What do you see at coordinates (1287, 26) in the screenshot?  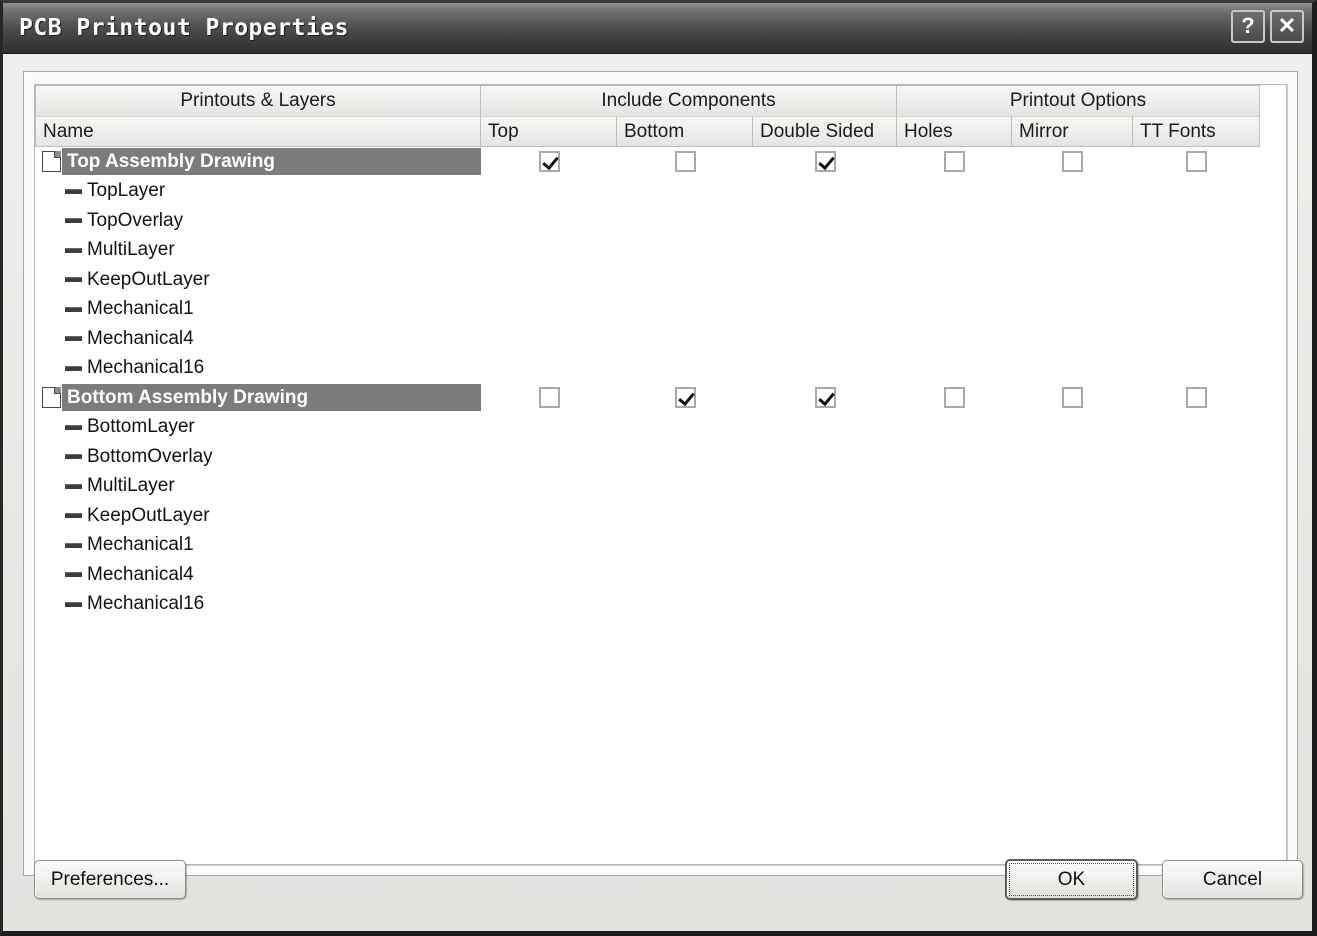 I see `close-button: ✕` at bounding box center [1287, 26].